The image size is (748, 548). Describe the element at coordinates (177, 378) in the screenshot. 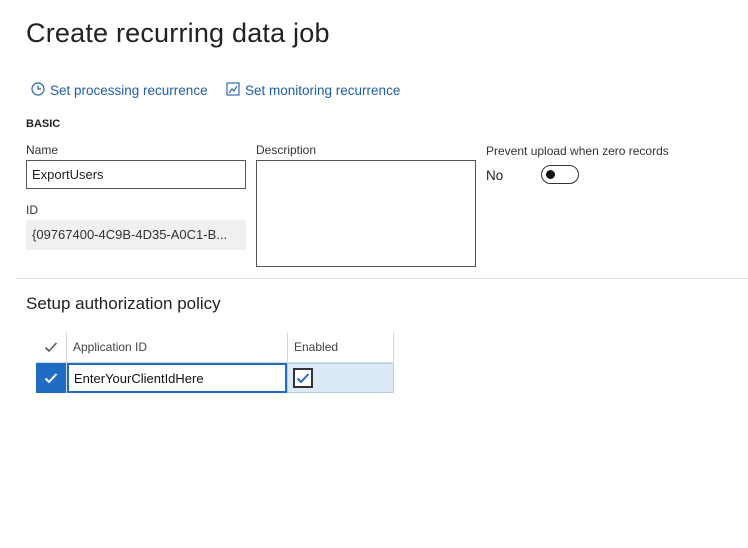

I see `application-id-input` at that location.